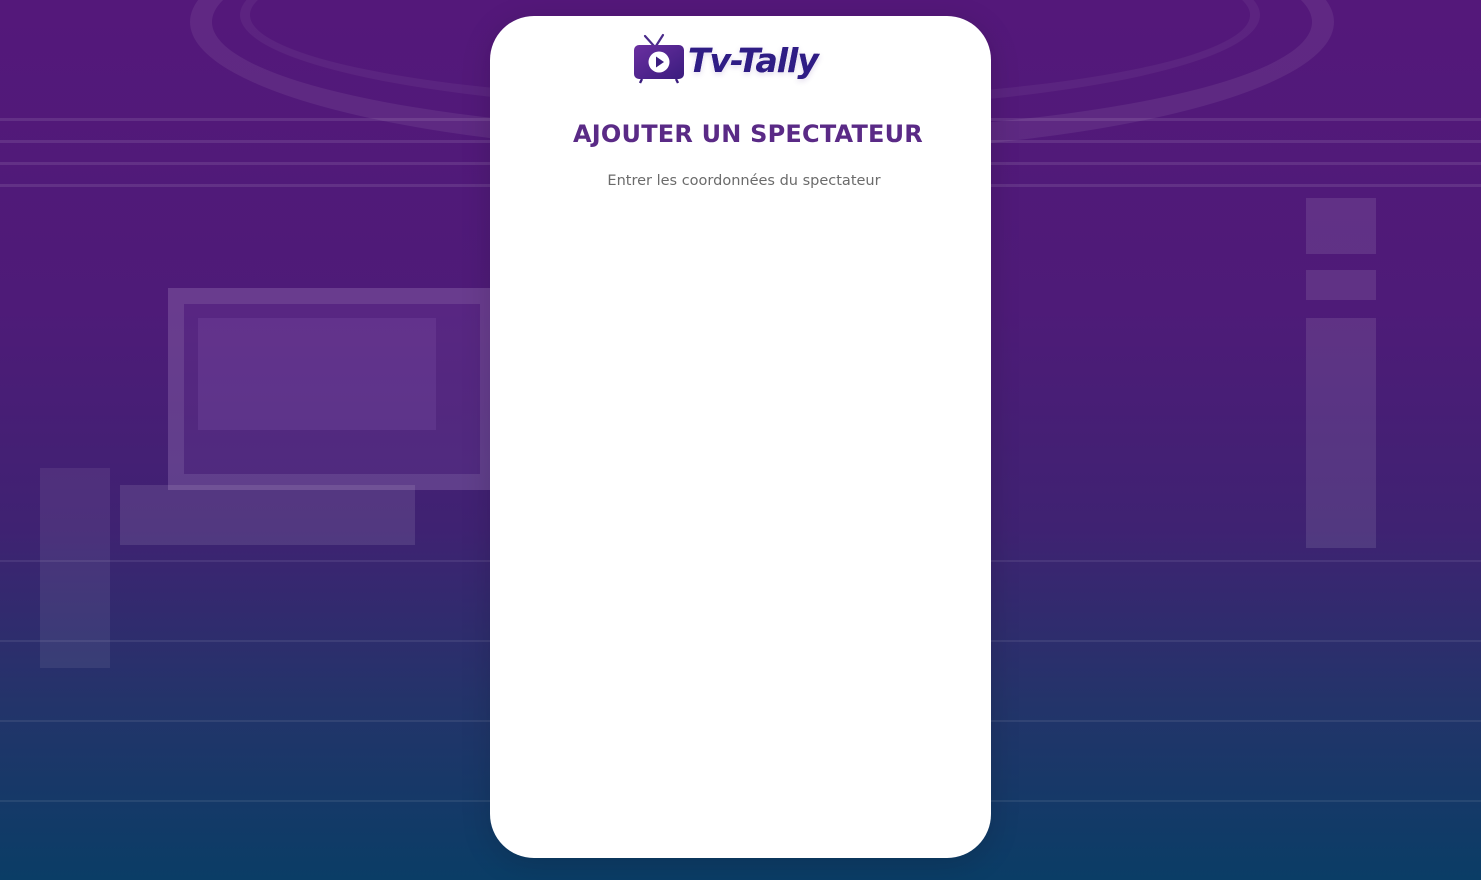 The height and width of the screenshot is (880, 1481). What do you see at coordinates (753, 60) in the screenshot?
I see `brand-name: Tv-Tally` at bounding box center [753, 60].